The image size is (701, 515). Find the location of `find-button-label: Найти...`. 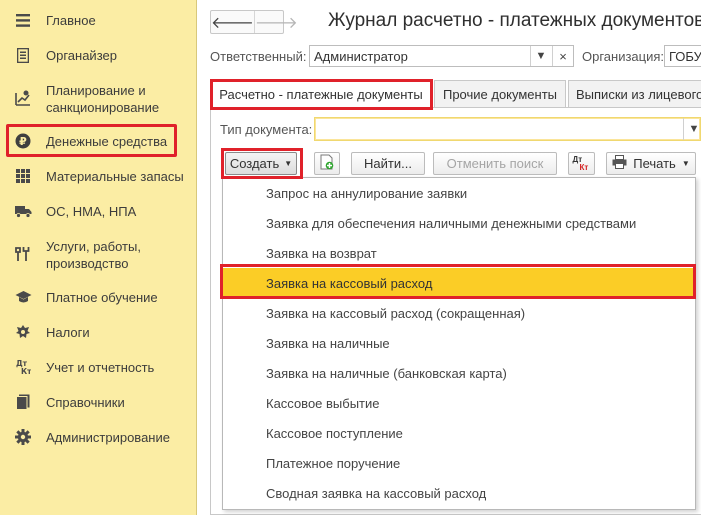

find-button-label: Найти... is located at coordinates (388, 163).